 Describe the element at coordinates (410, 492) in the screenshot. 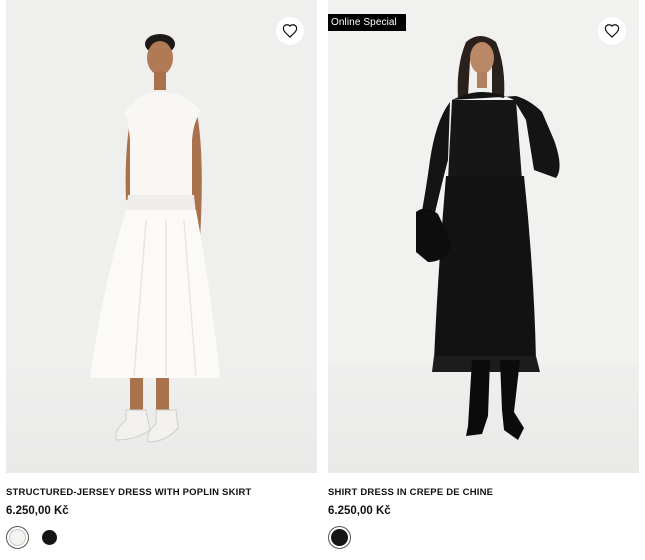

I see `product-name: SHIRT DRESS IN CREPE DE CHINE` at that location.